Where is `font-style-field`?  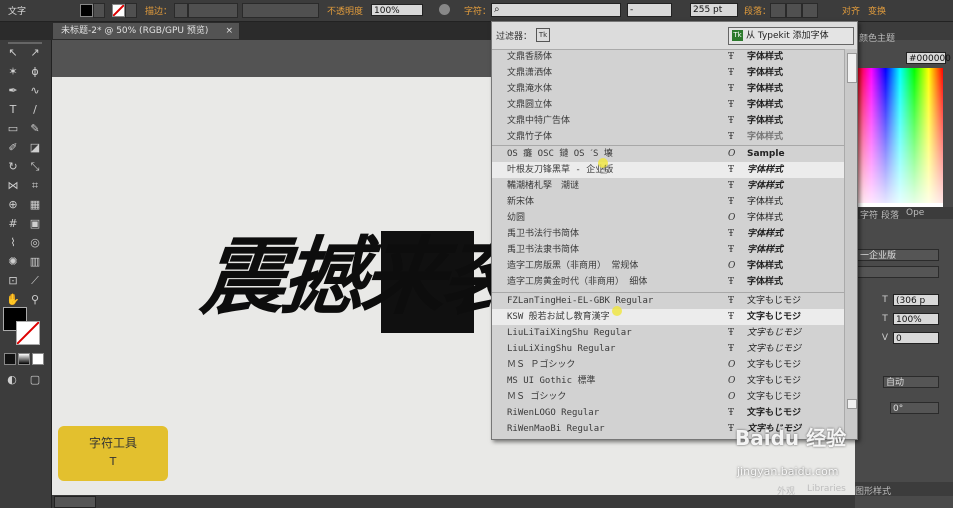
font-style-field is located at coordinates (898, 272).